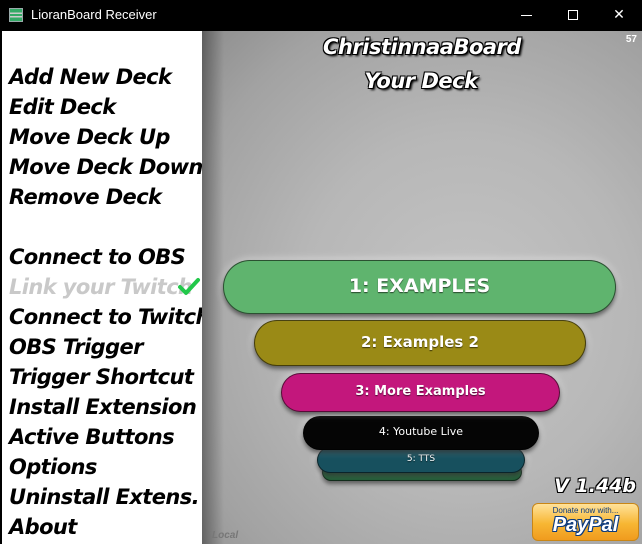  I want to click on deck-label-1: 1: EXAMPLES, so click(419, 286).